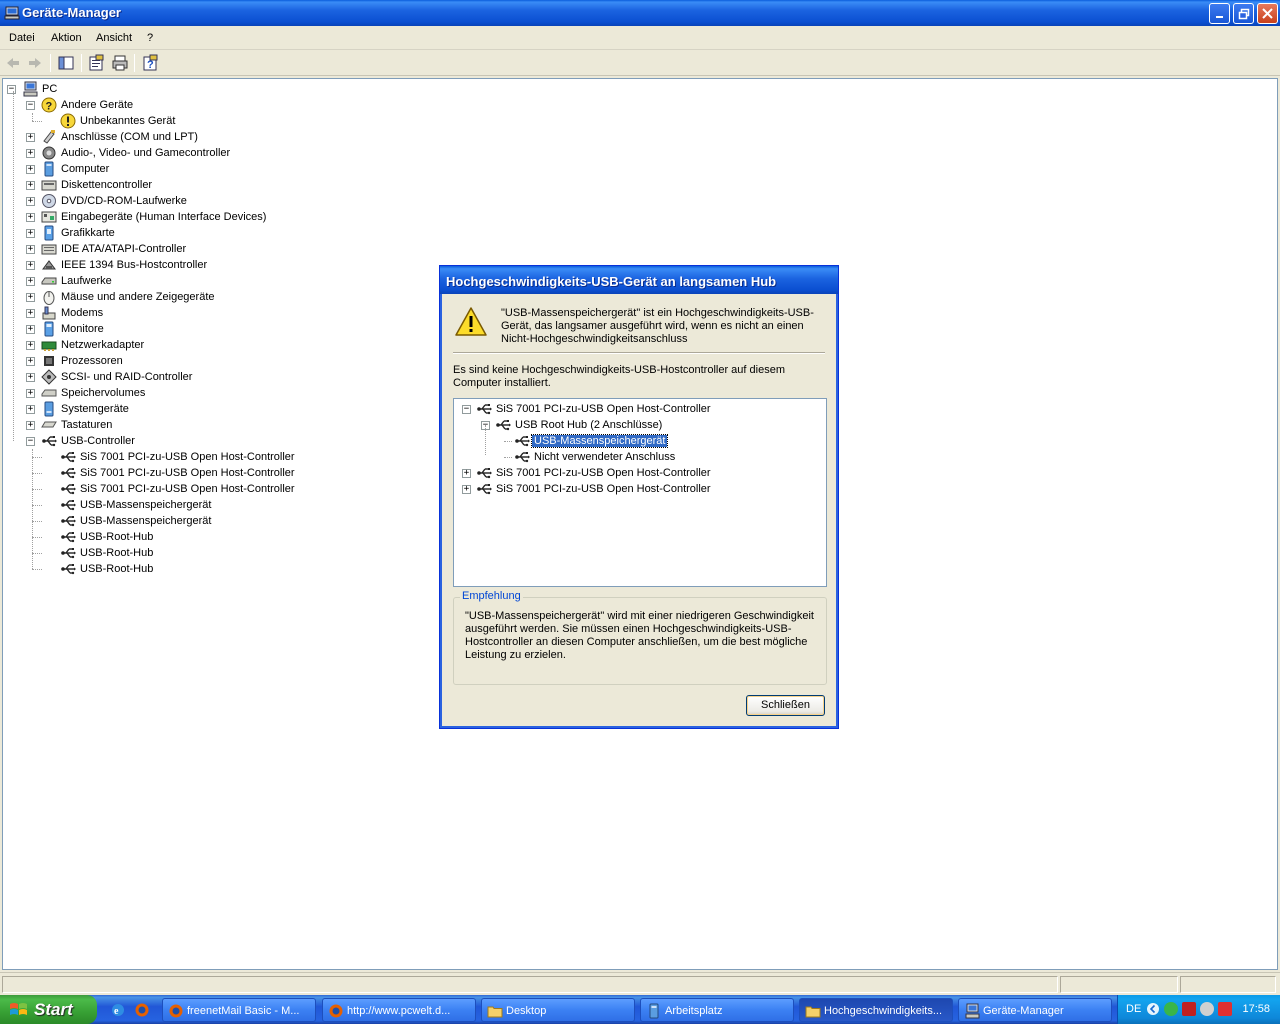  I want to click on minimize-button, so click(1219, 13).